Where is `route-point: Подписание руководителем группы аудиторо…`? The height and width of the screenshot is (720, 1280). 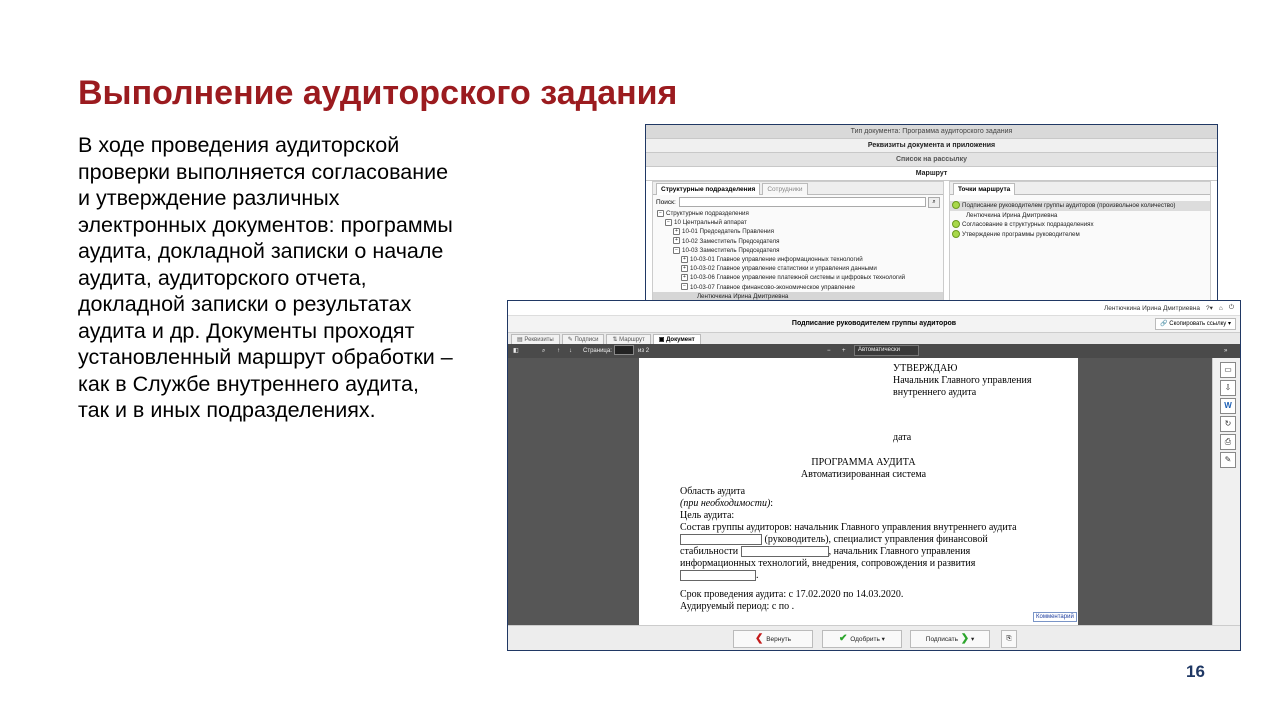 route-point: Подписание руководителем группы аудиторо… is located at coordinates (1080, 206).